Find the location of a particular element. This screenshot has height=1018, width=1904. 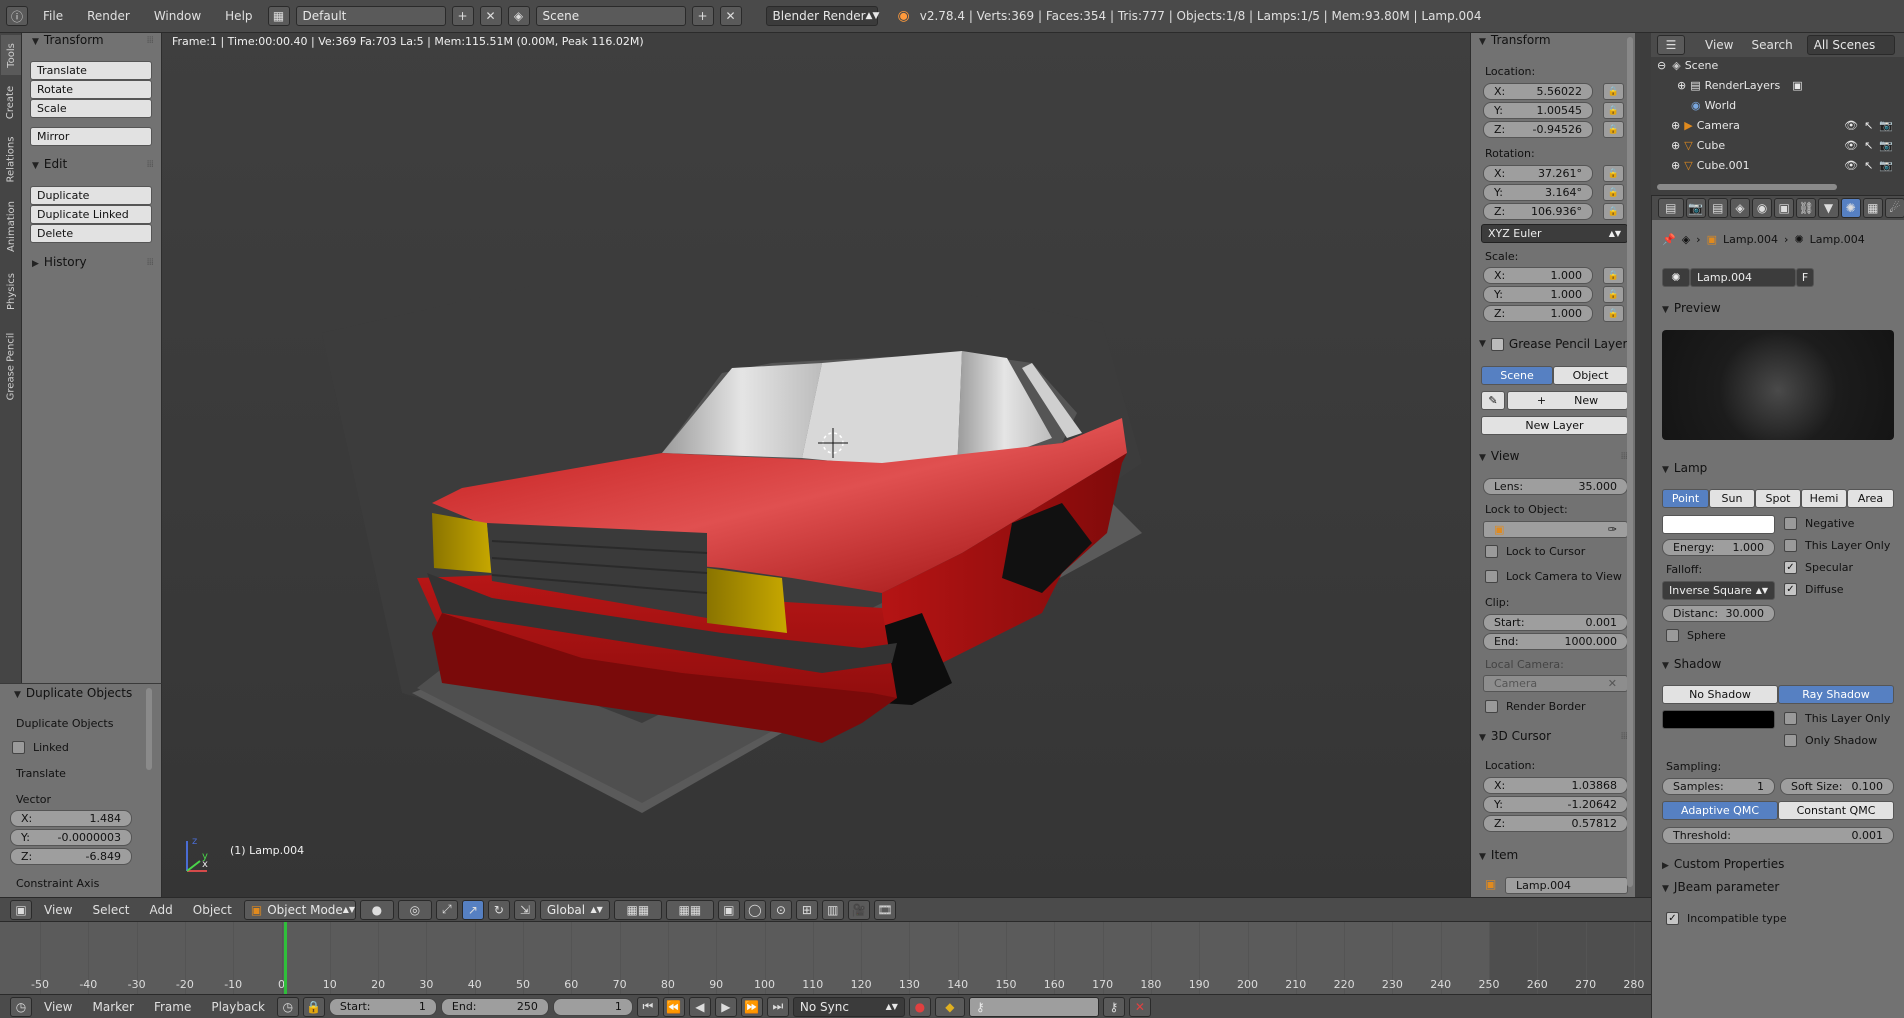

tab-grease-pencil: Grease Pencil is located at coordinates (11, 366).